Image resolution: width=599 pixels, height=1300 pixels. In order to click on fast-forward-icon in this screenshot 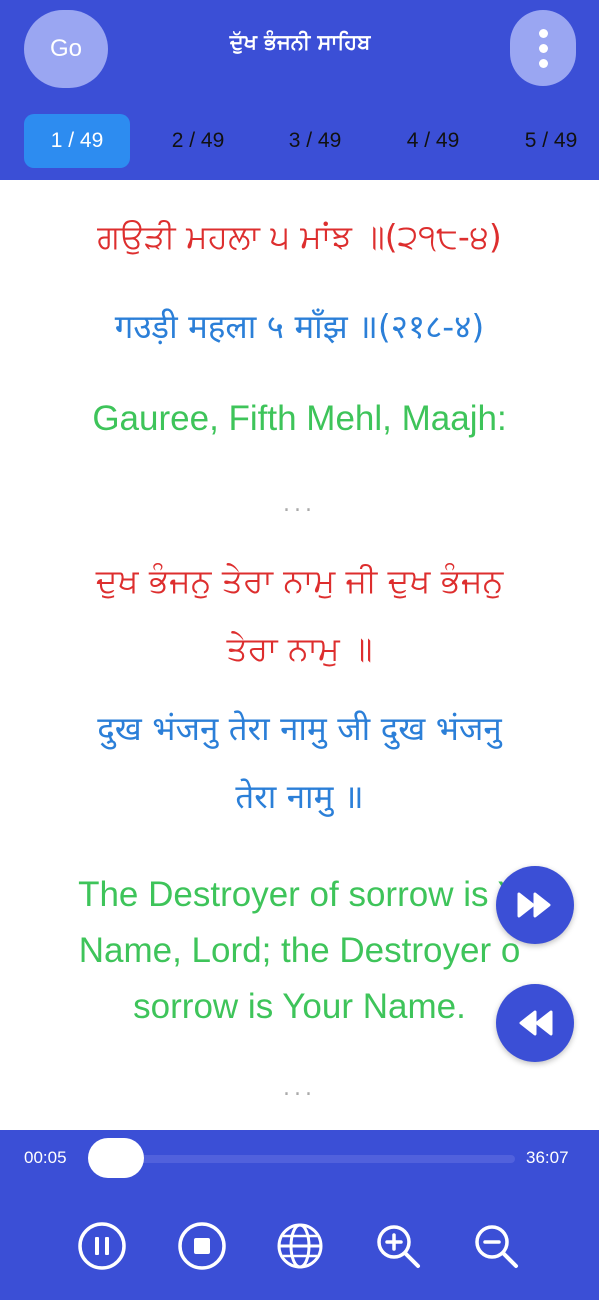, I will do `click(534, 905)`.